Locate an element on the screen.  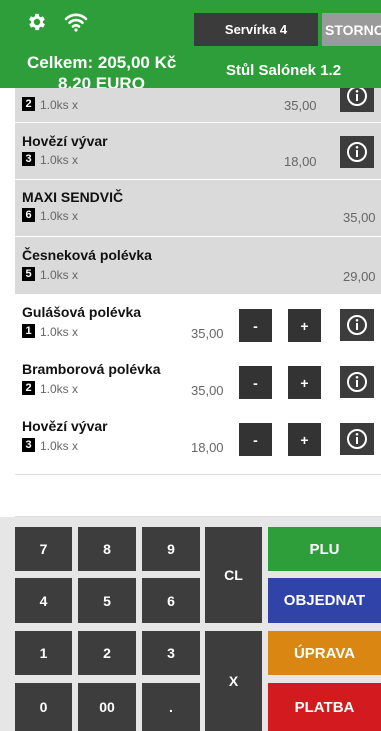
open-order-item: Gulášová polévka 1 1.0ks x 35,00 - + is located at coordinates (198, 323).